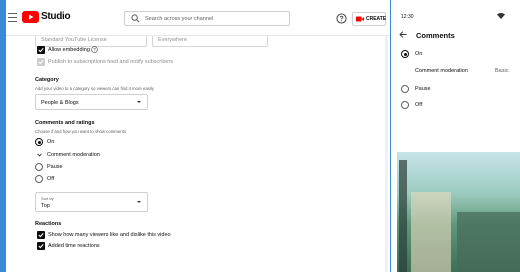  I want to click on distribution-value: Everywhere, so click(173, 40).